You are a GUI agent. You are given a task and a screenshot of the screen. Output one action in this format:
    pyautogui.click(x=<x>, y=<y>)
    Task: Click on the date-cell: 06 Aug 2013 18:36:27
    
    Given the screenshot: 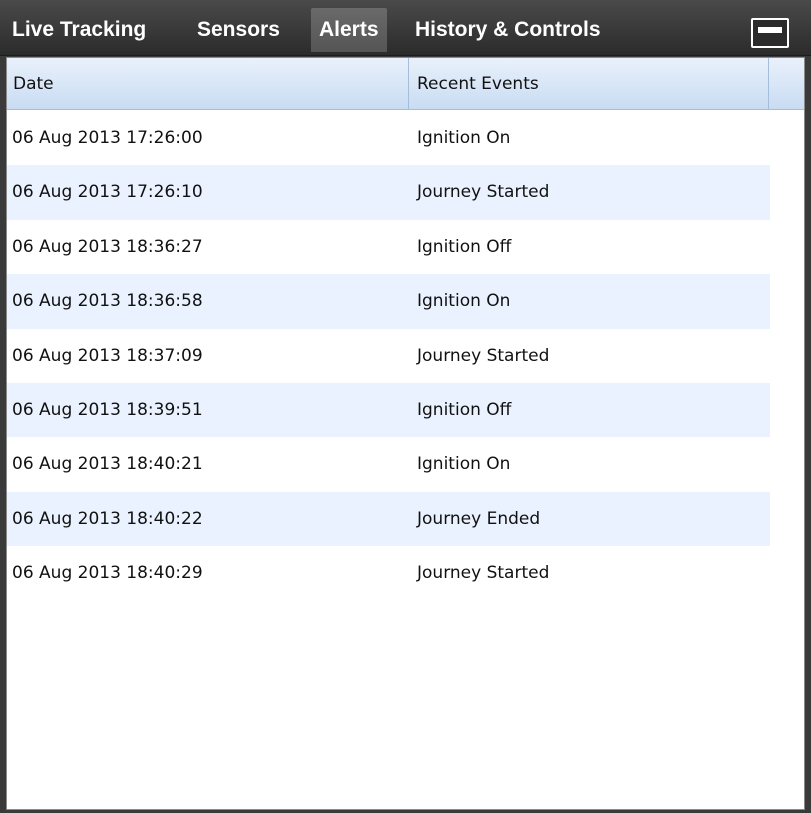 What is the action you would take?
    pyautogui.click(x=107, y=246)
    